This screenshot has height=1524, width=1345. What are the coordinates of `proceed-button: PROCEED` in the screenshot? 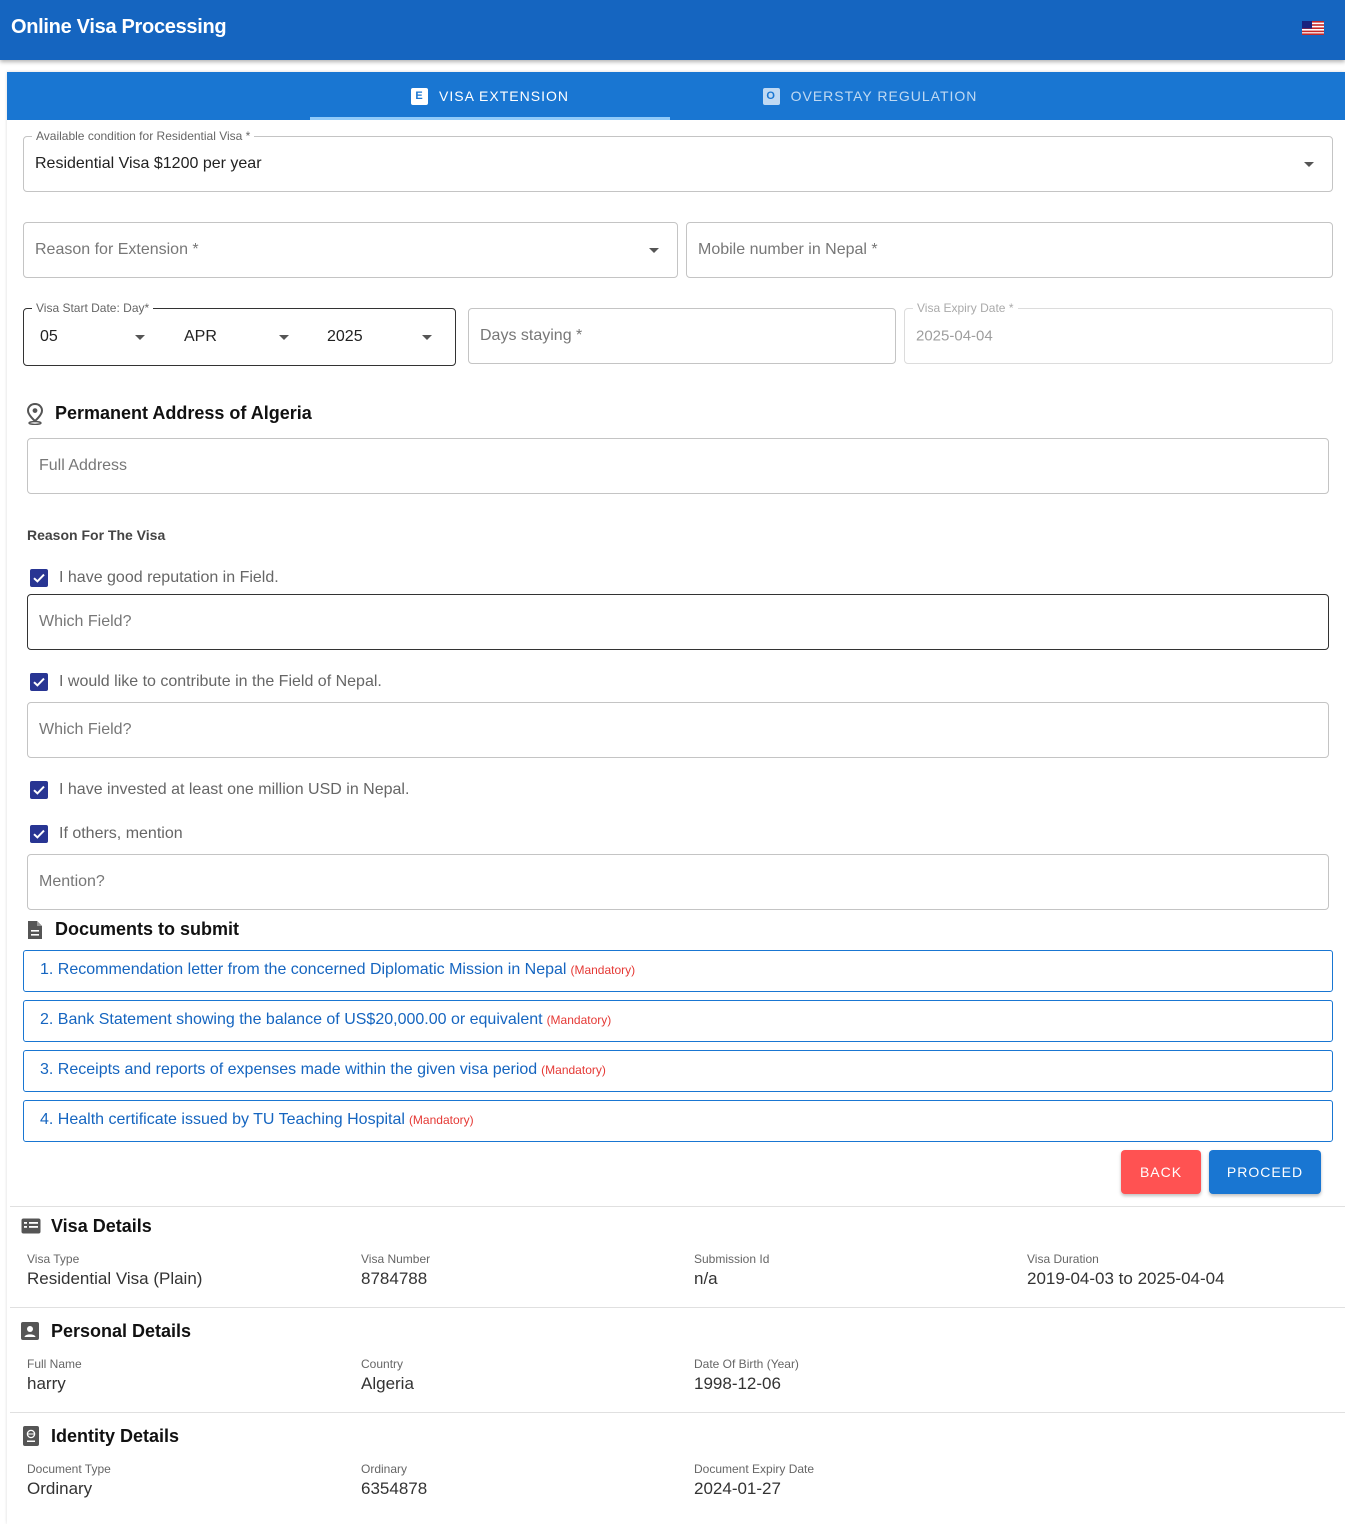 It's located at (1265, 1172).